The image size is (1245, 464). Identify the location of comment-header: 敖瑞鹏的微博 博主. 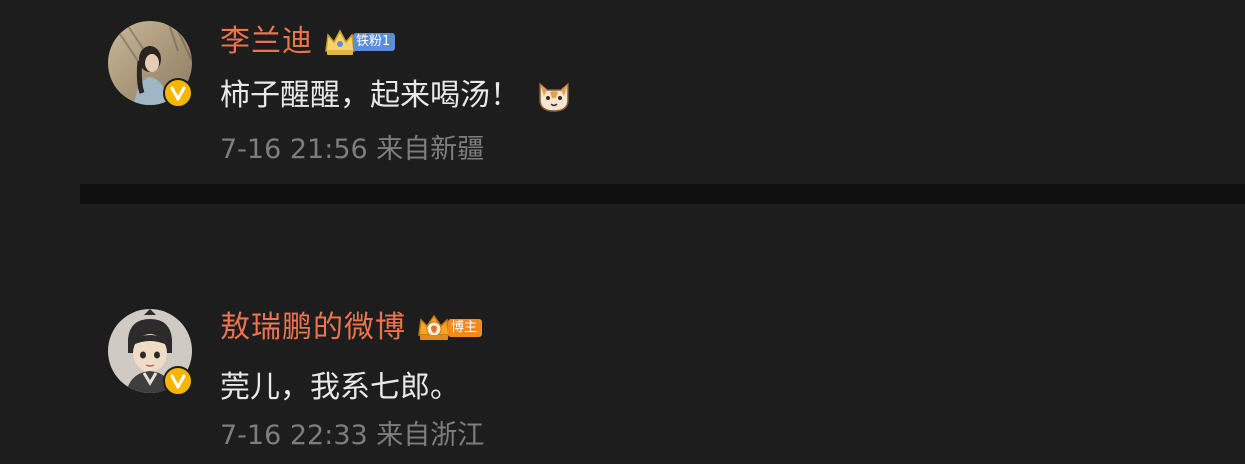
(351, 328).